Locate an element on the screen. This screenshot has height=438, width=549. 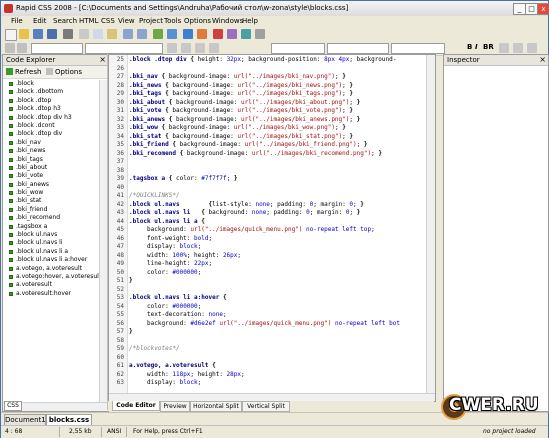
list-icon is located at coordinates (172, 48).